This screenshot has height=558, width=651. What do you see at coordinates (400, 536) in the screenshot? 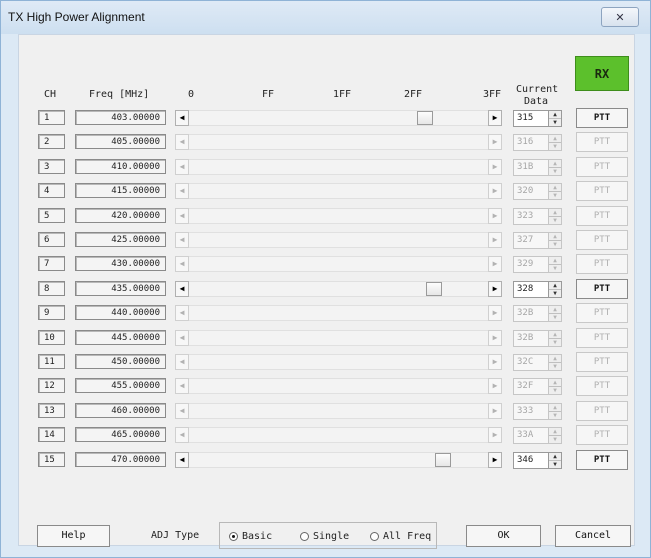
I see `adj-type-all-freq-radio: All Freq` at bounding box center [400, 536].